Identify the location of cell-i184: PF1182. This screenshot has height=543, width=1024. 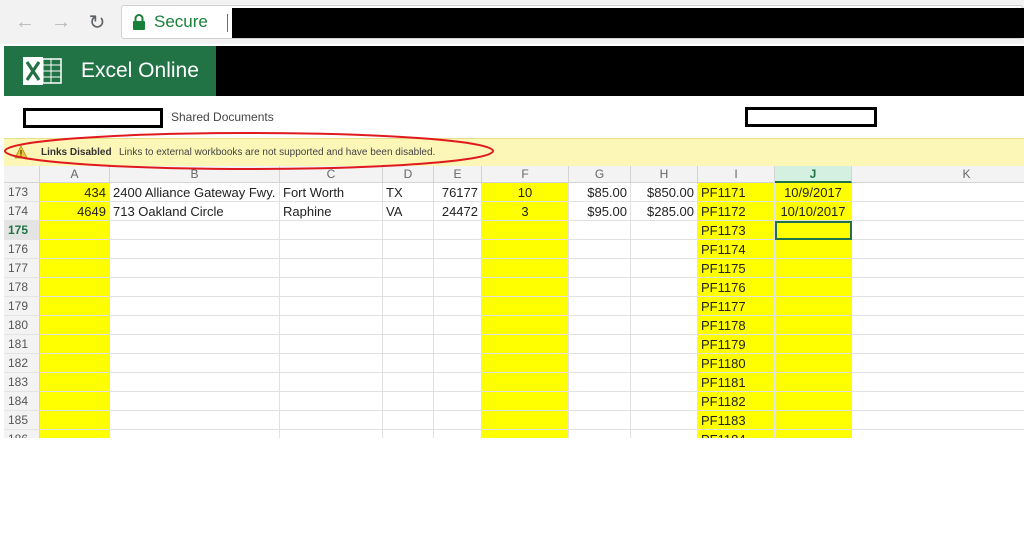
(736, 401).